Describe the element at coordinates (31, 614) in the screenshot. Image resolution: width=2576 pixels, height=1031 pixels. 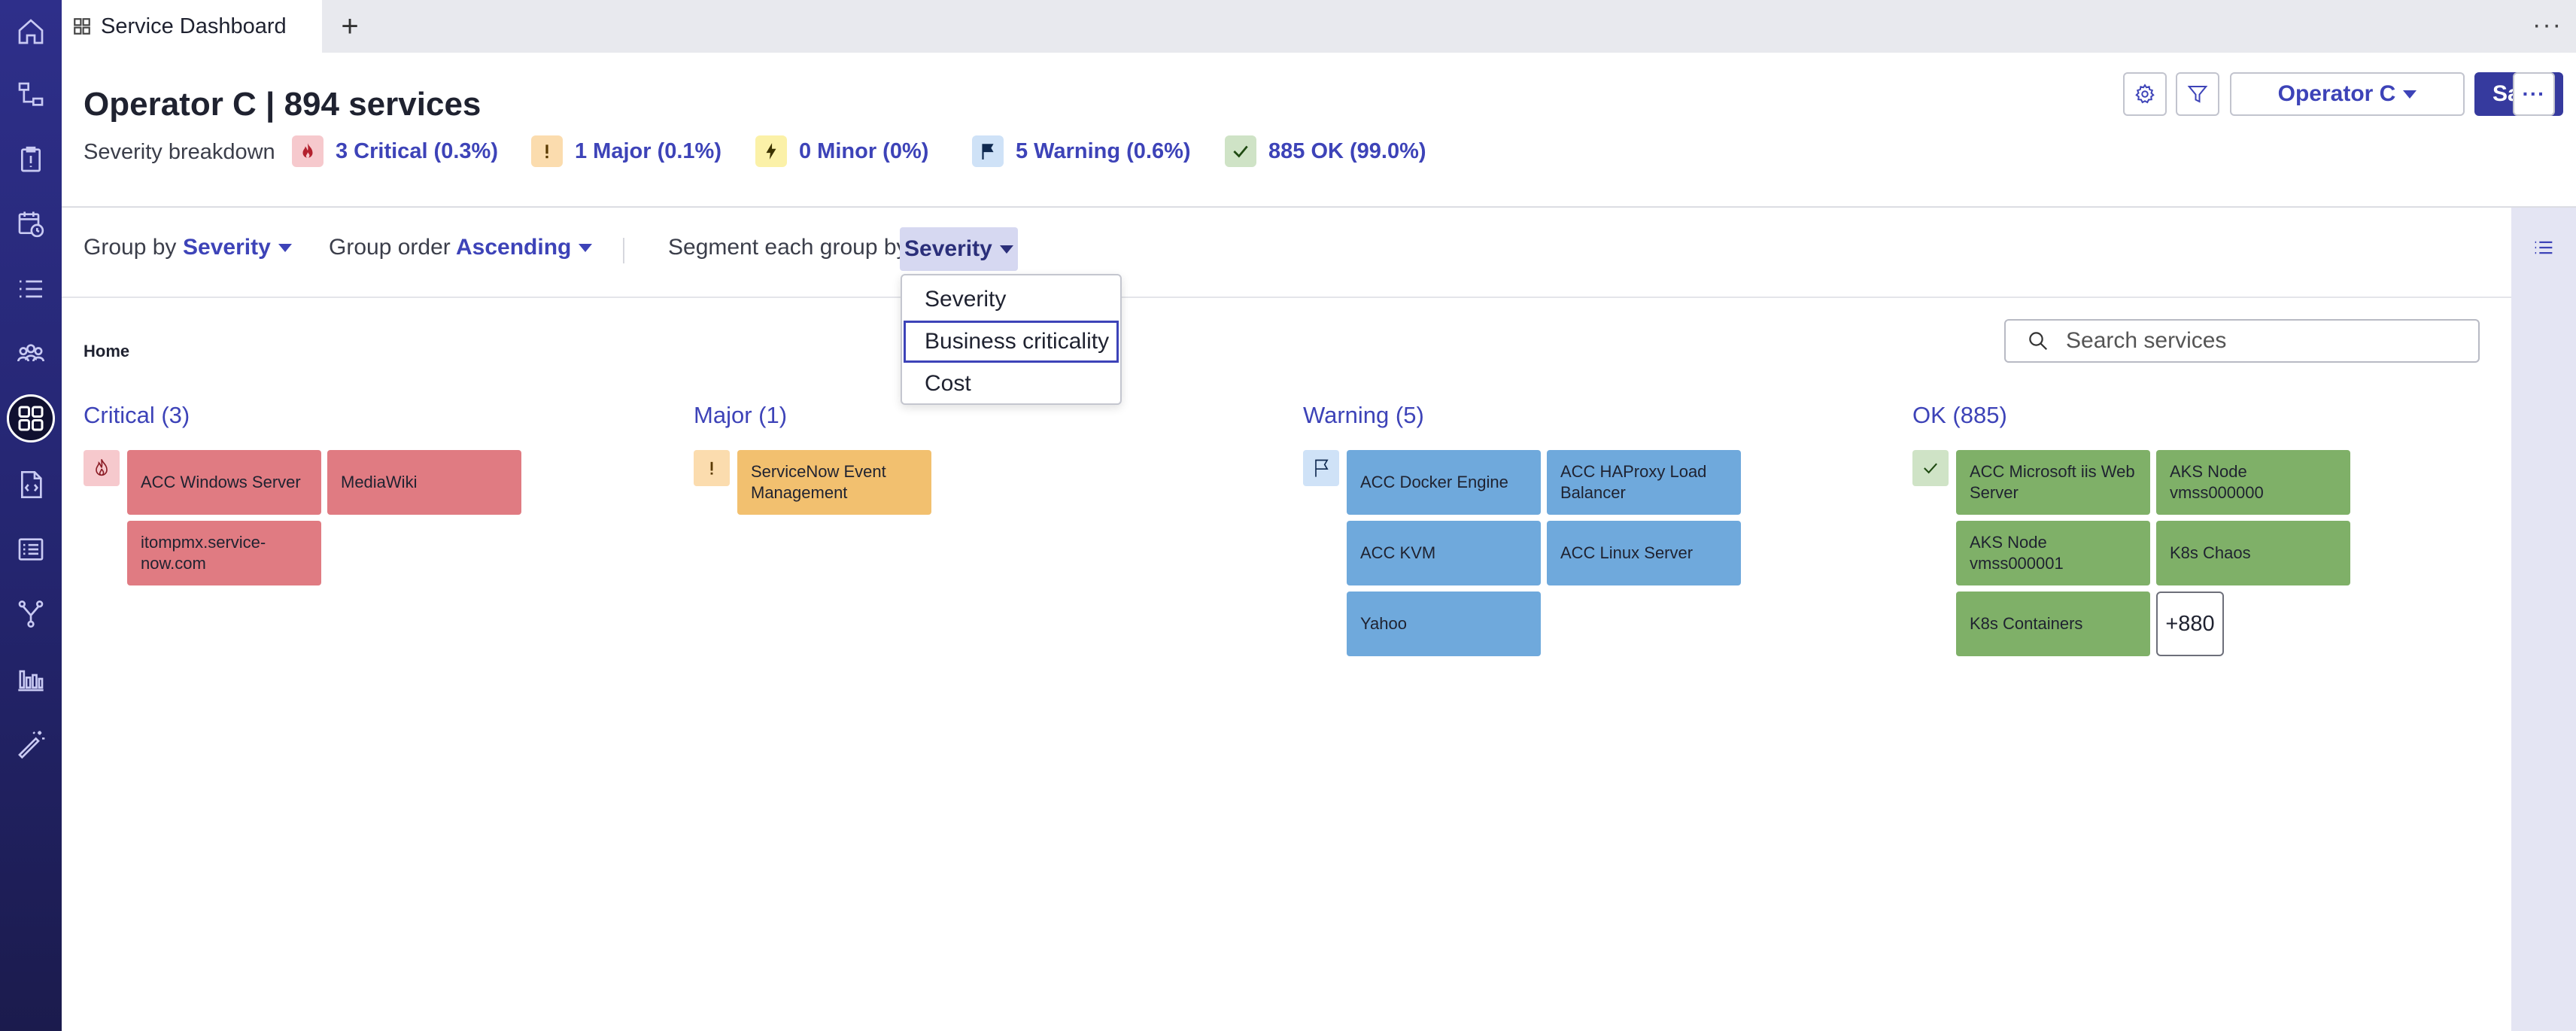
I see `branch-icon` at that location.